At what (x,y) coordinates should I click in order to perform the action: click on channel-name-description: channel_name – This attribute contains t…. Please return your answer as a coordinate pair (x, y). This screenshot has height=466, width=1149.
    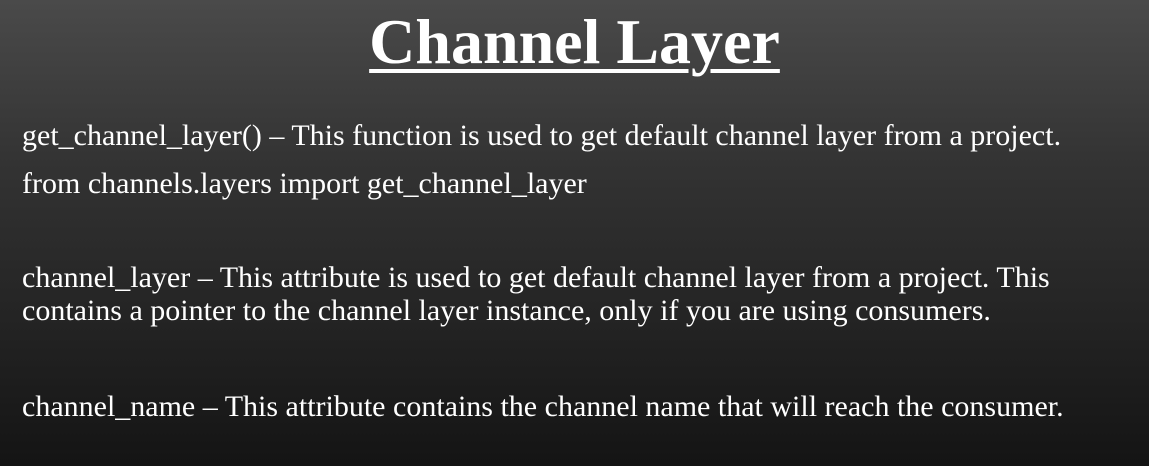
    Looking at the image, I should click on (543, 406).